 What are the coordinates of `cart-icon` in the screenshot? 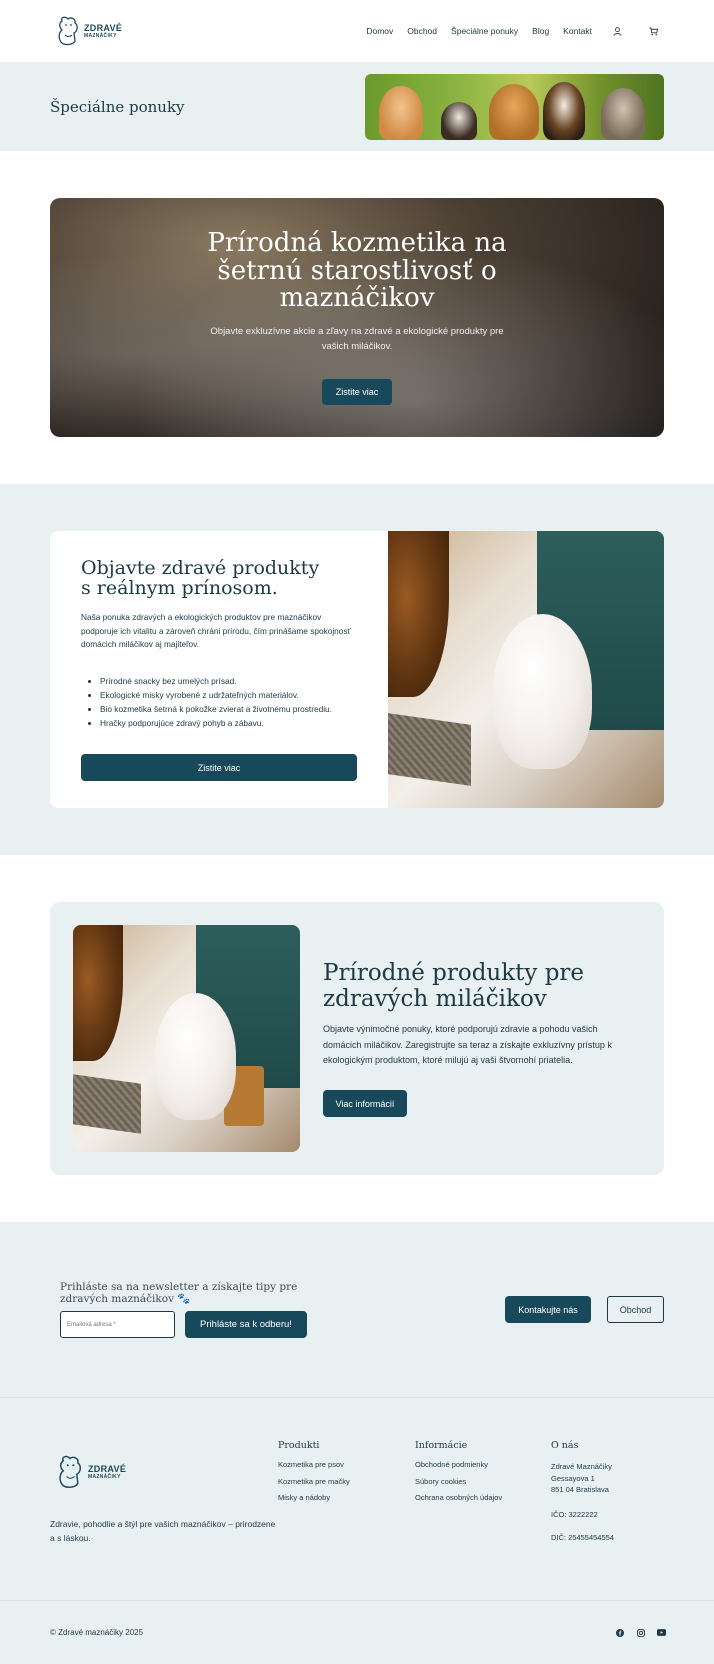 It's located at (653, 31).